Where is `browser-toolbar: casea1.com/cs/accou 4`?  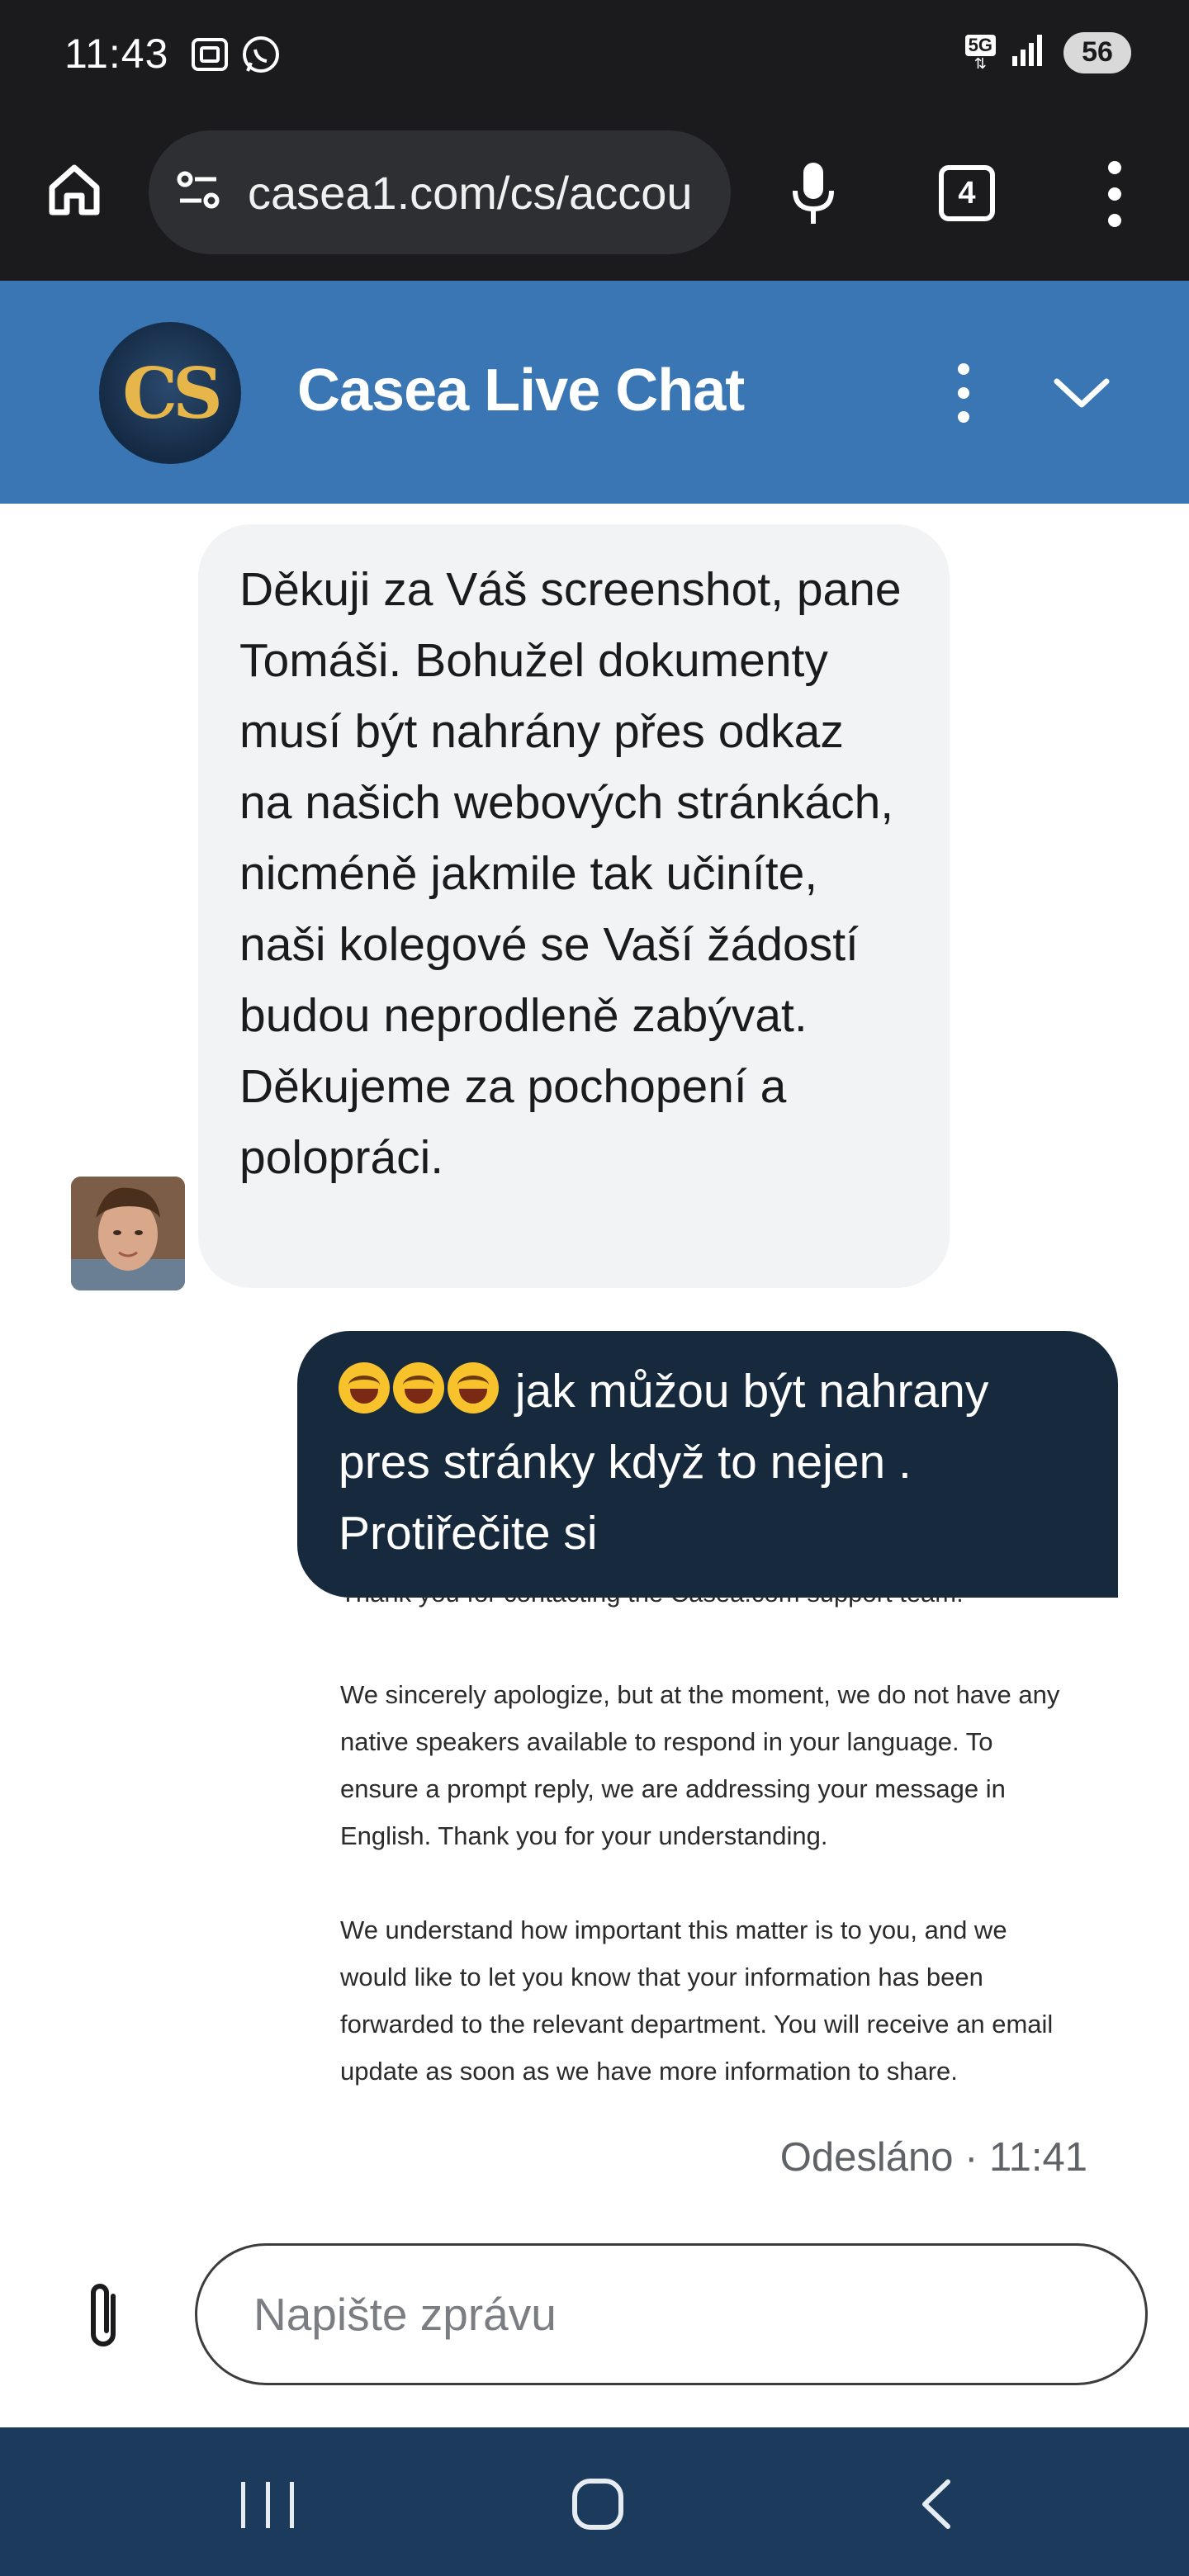
browser-toolbar: casea1.com/cs/accou 4 is located at coordinates (594, 198).